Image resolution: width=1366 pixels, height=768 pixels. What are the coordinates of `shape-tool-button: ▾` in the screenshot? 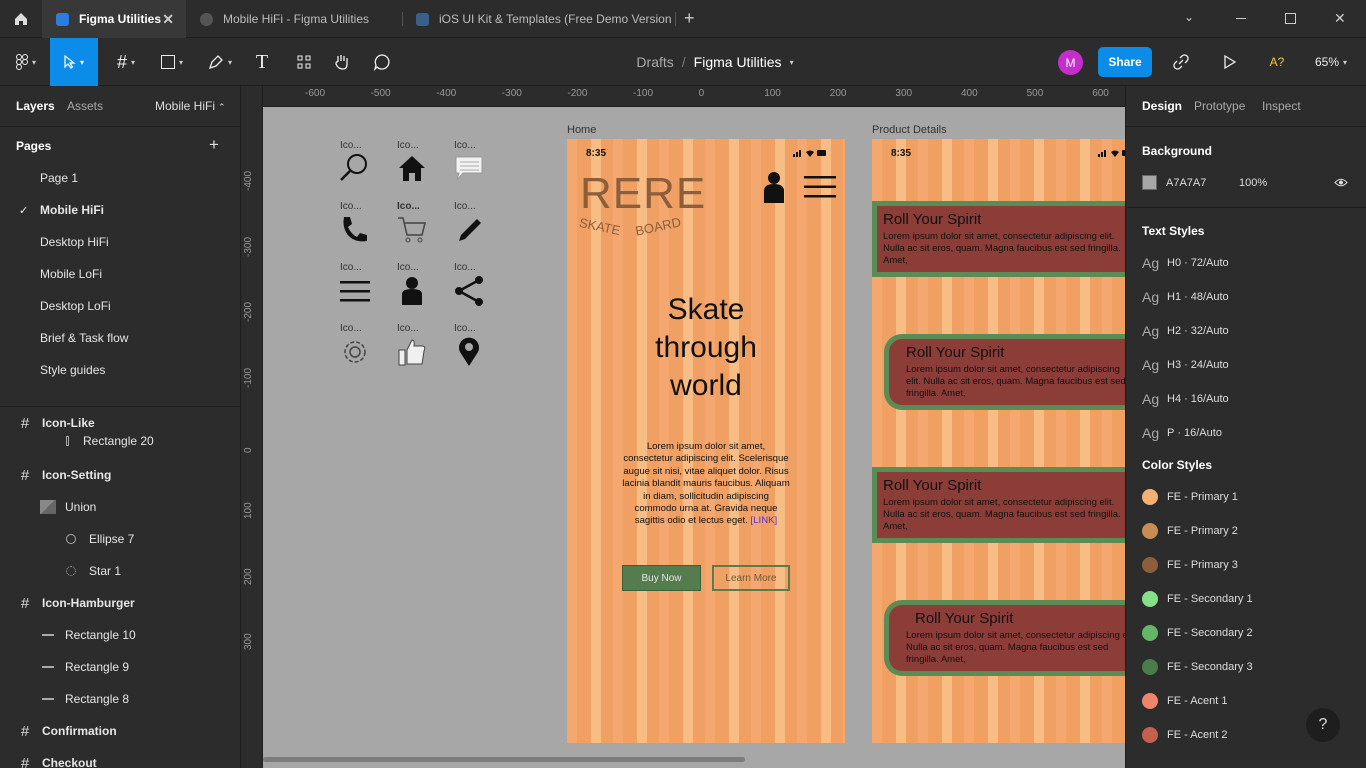 It's located at (172, 62).